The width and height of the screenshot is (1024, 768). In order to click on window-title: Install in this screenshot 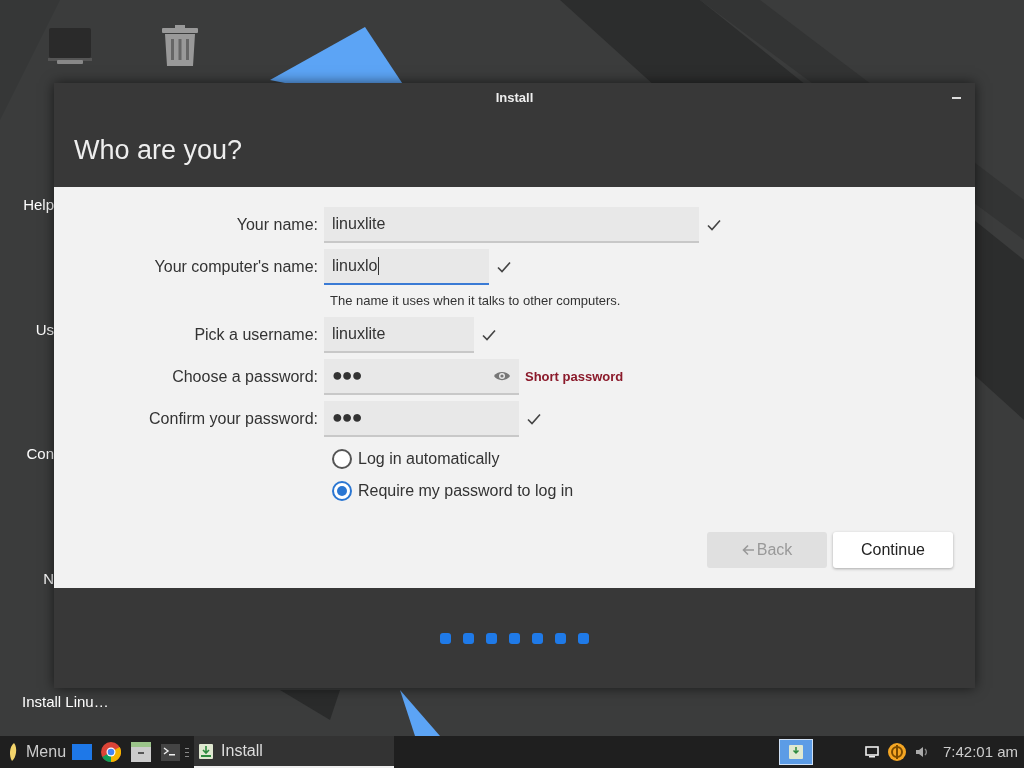, I will do `click(514, 98)`.